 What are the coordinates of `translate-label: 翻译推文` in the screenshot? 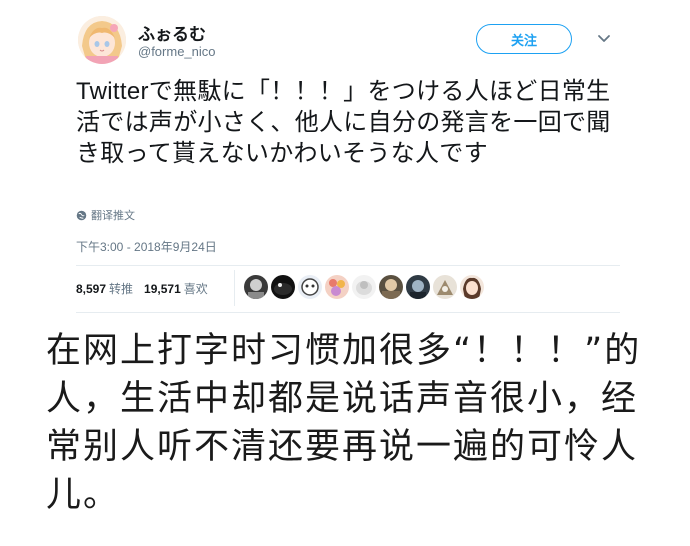 It's located at (113, 216).